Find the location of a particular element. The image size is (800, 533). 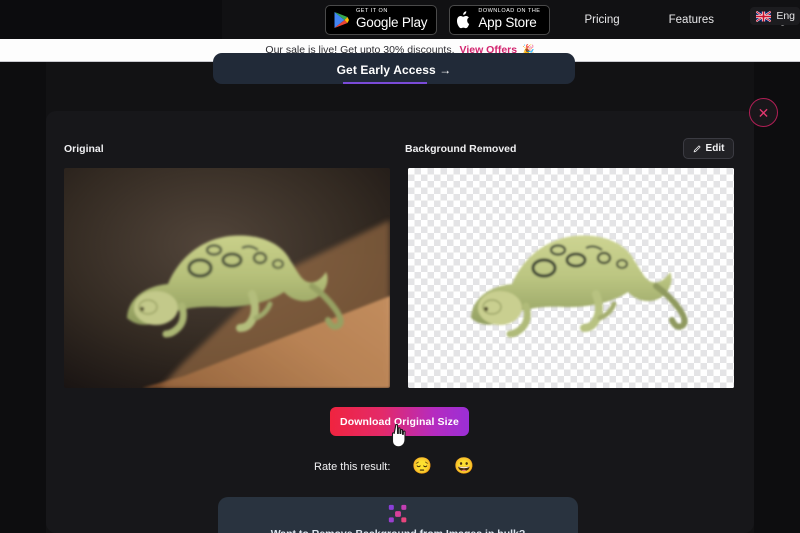

bulk-logo-icon is located at coordinates (397, 513).